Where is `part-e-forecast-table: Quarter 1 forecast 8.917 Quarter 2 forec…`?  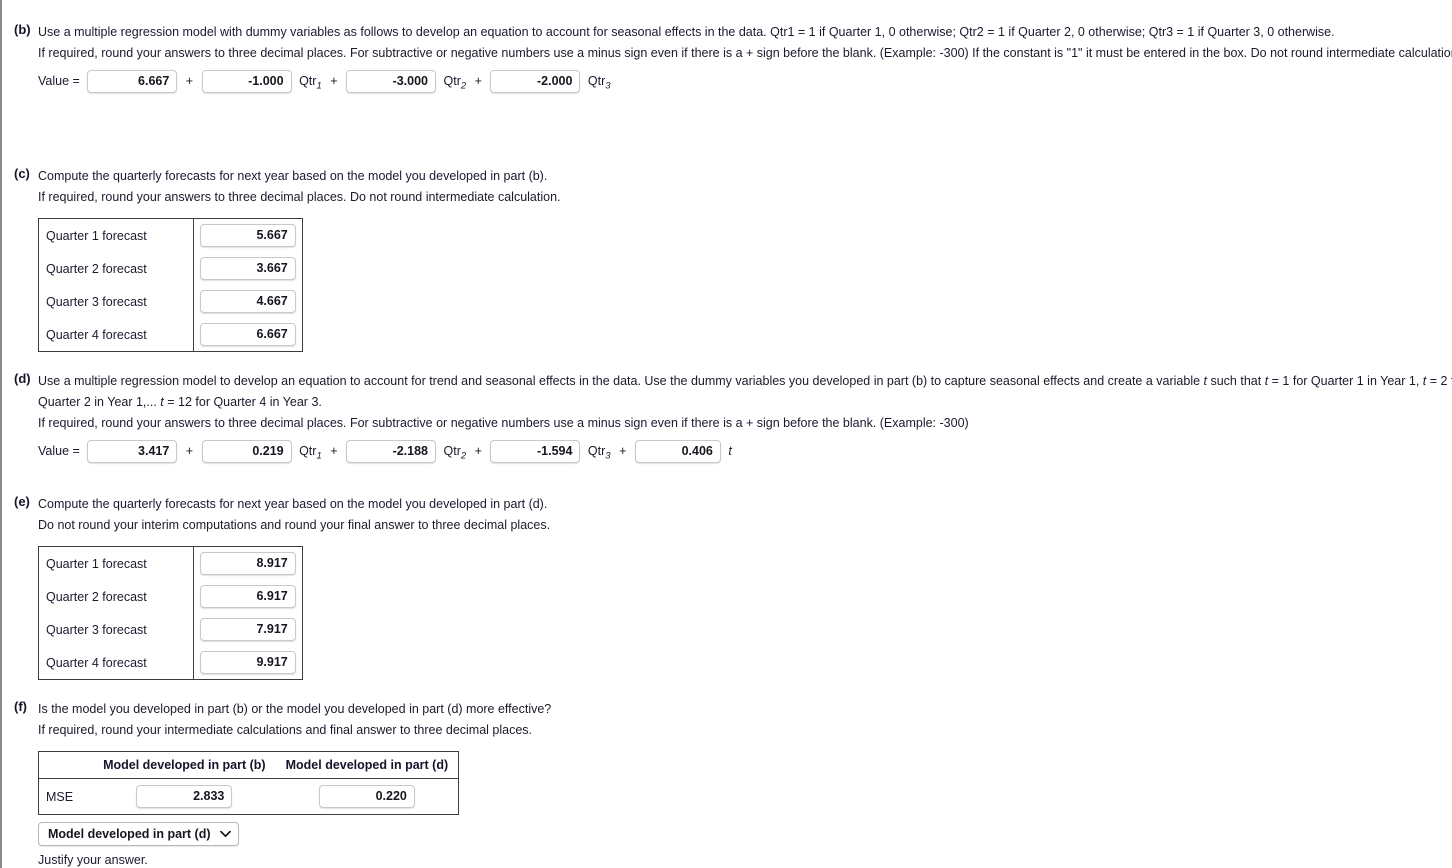 part-e-forecast-table: Quarter 1 forecast 8.917 Quarter 2 forec… is located at coordinates (170, 613).